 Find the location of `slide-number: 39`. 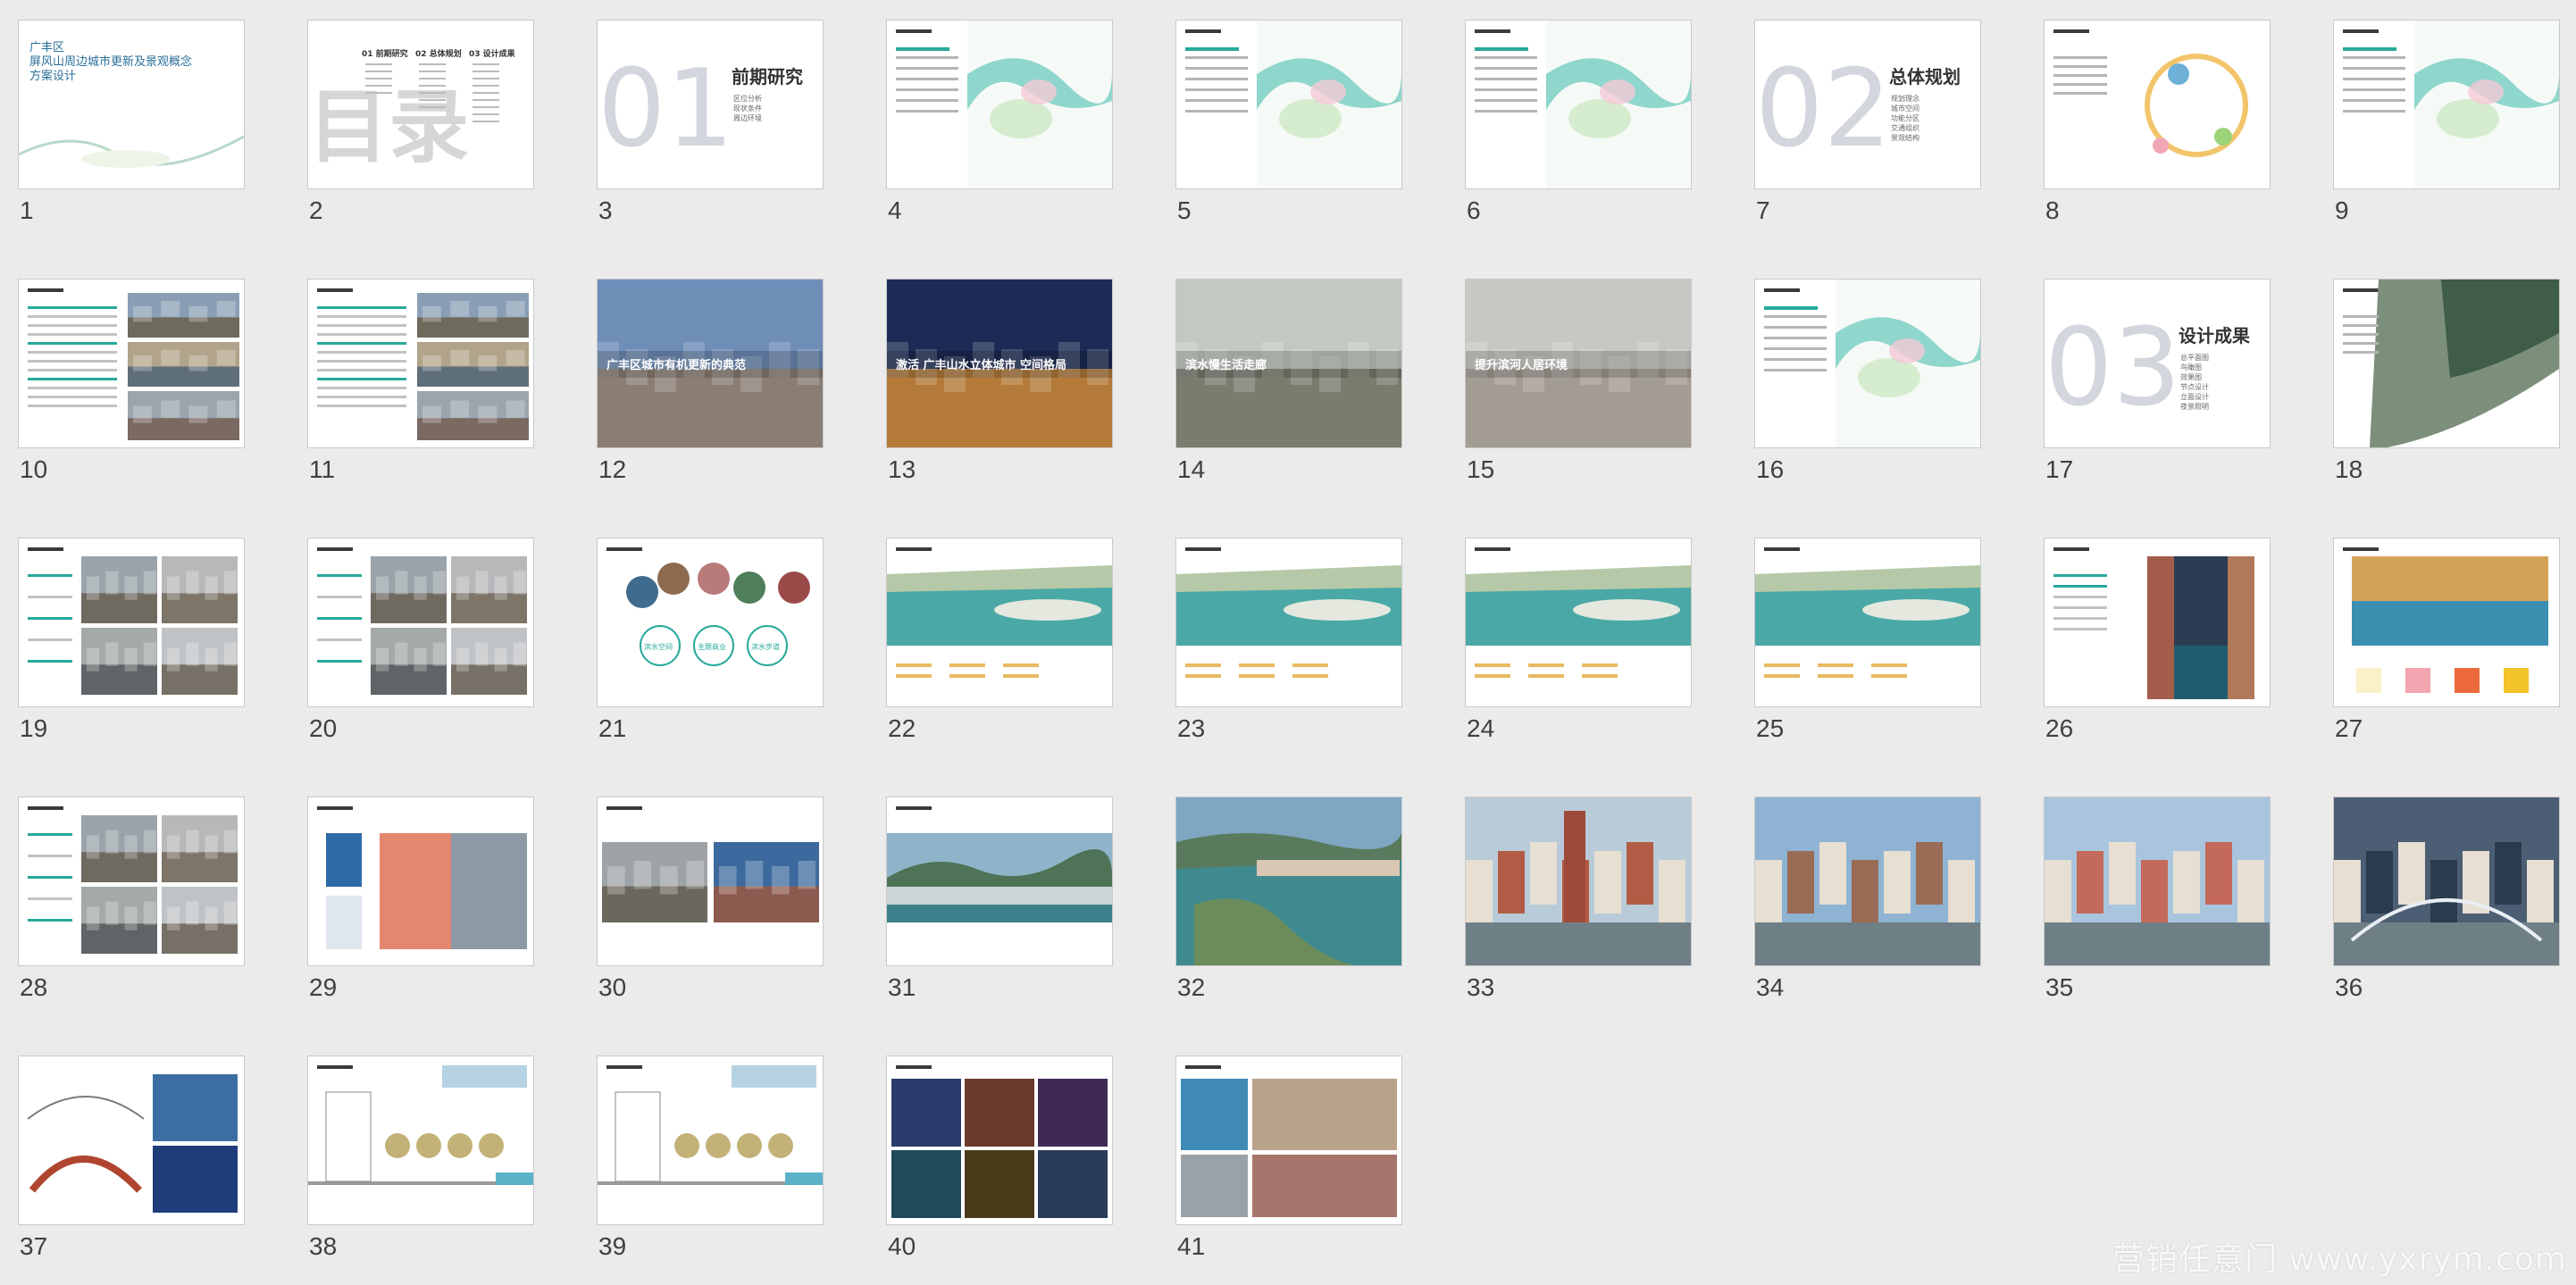

slide-number: 39 is located at coordinates (613, 1246).